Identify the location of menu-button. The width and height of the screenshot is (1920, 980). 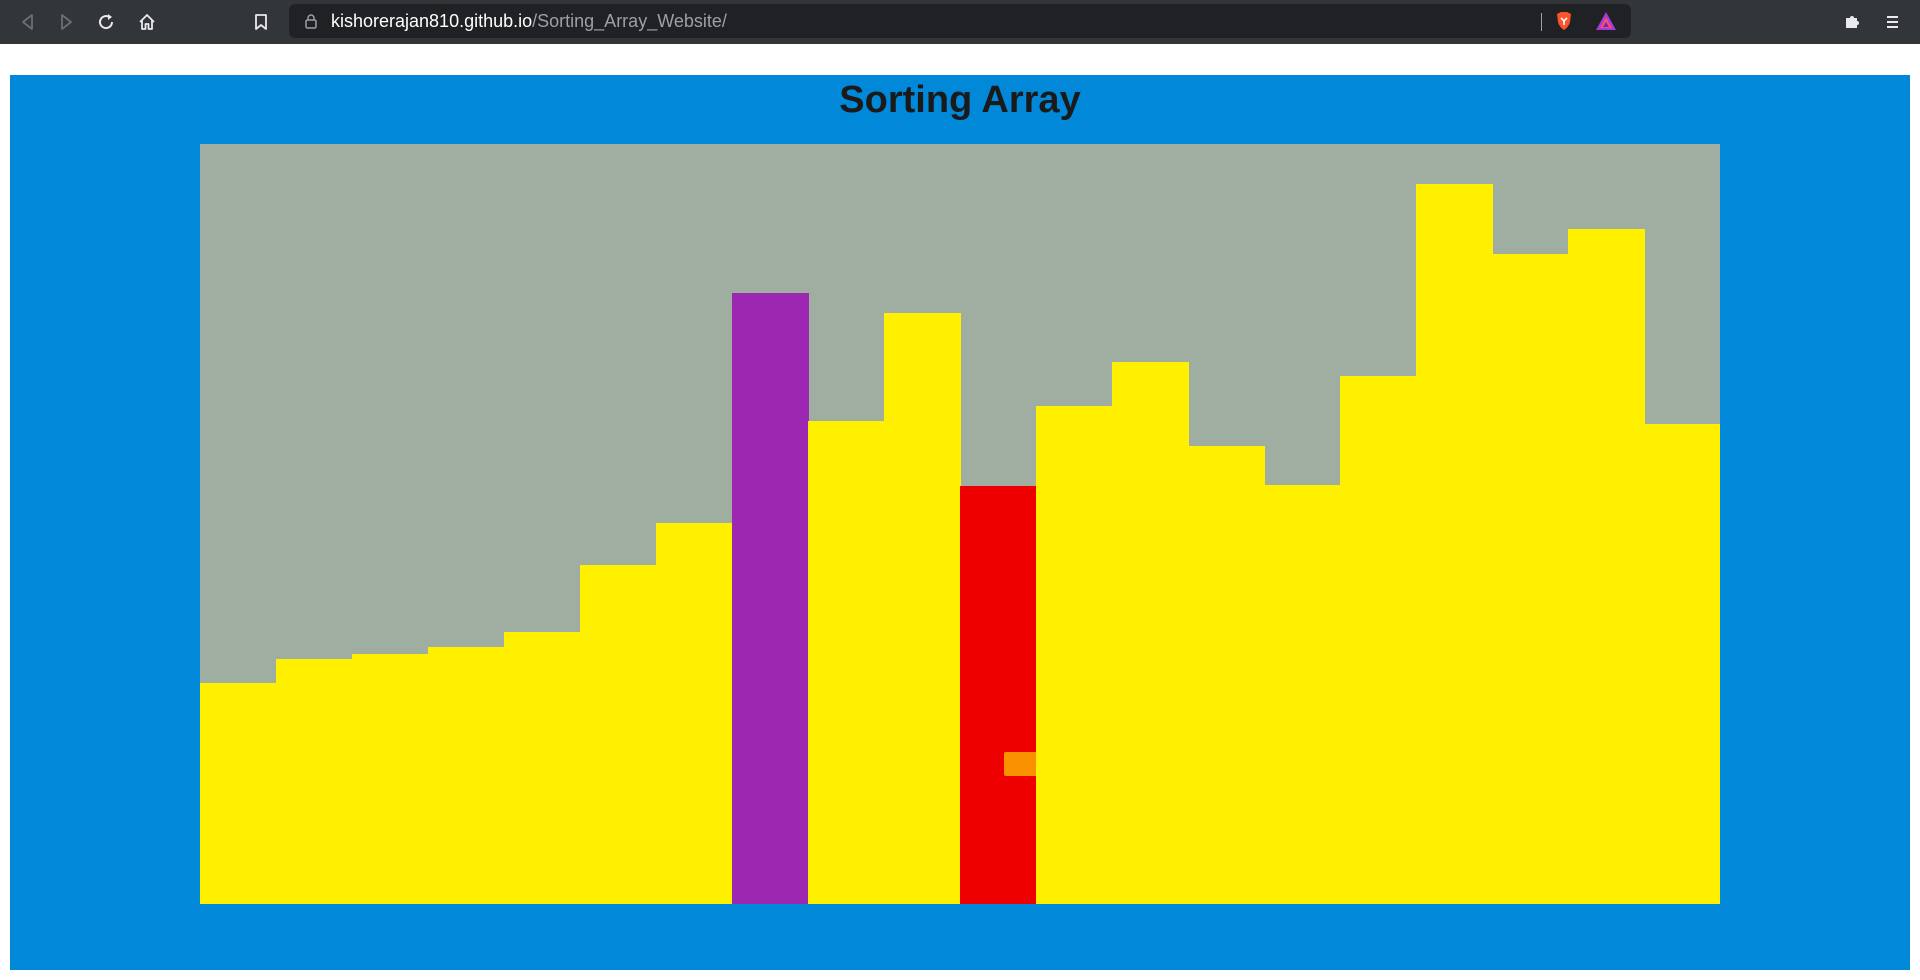
(1892, 22).